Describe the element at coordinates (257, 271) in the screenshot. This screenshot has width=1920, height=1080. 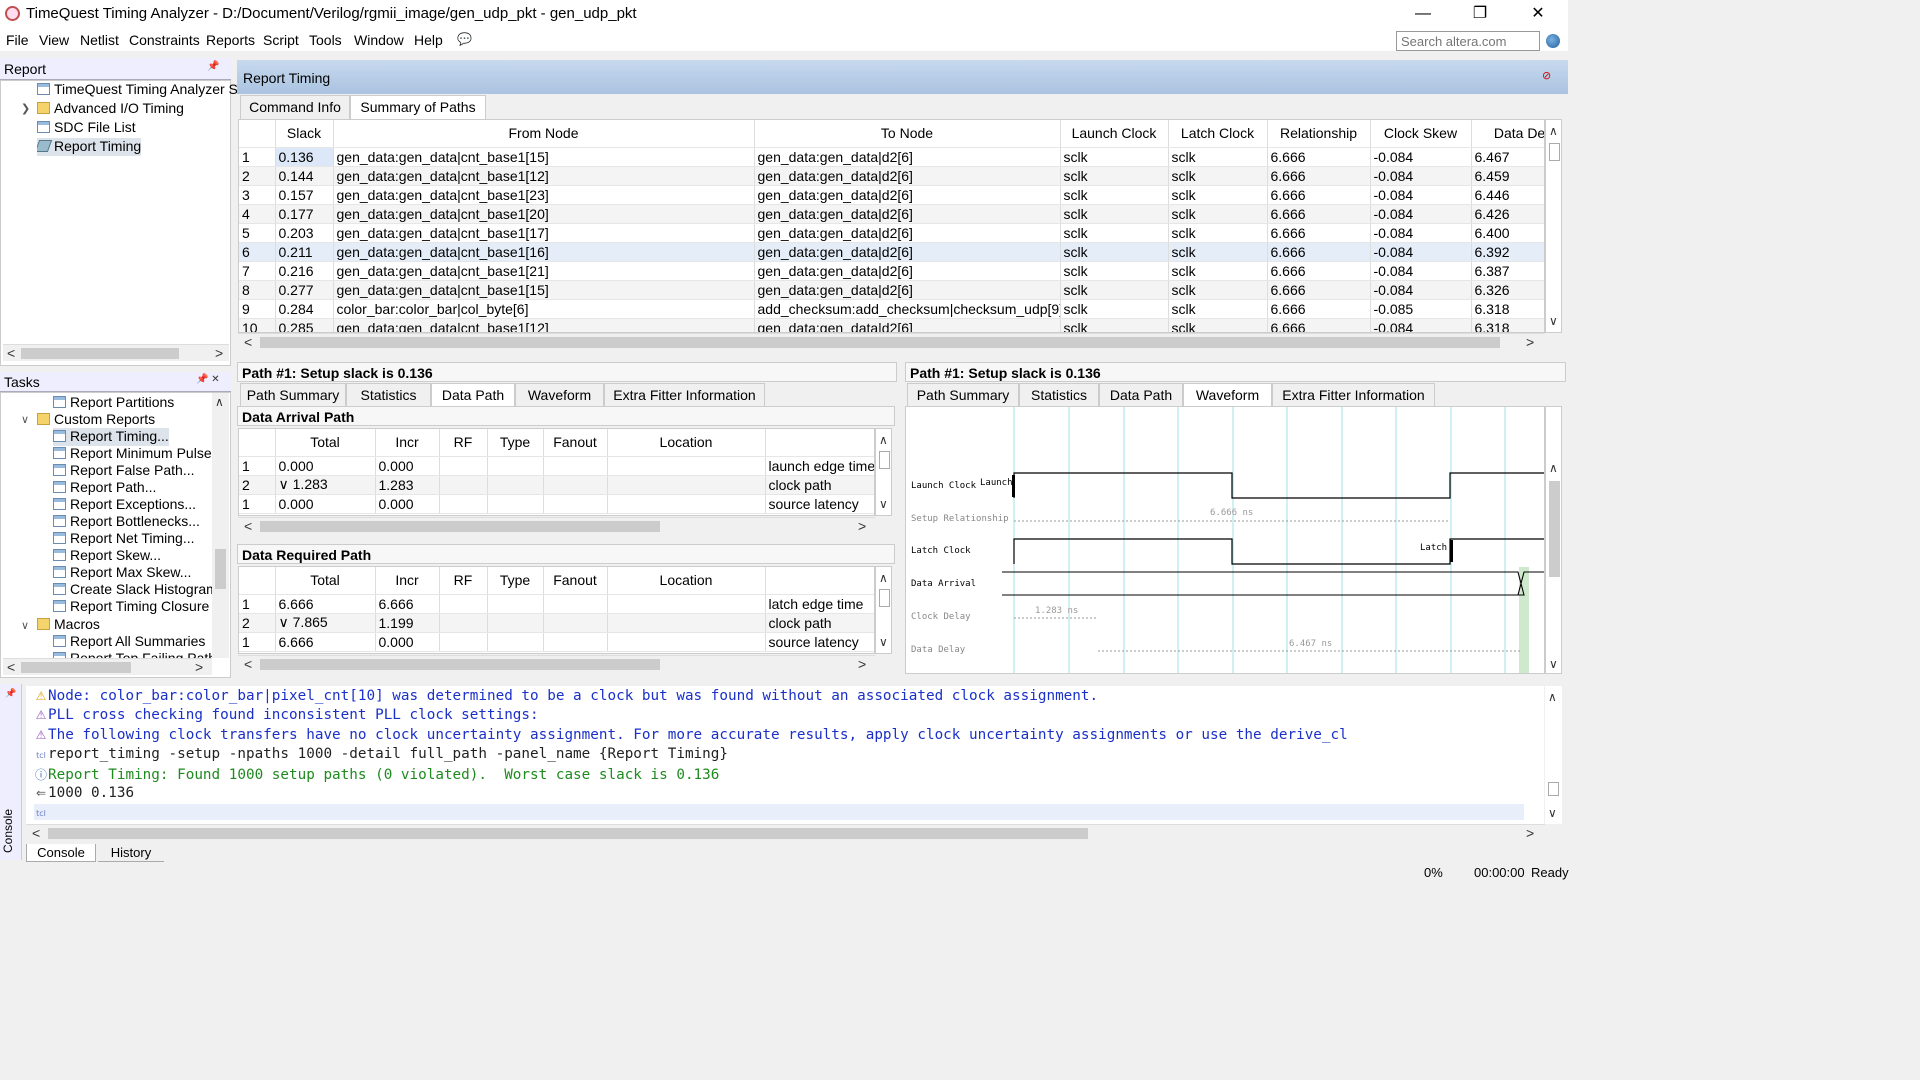
I see `table-cell: 7` at that location.